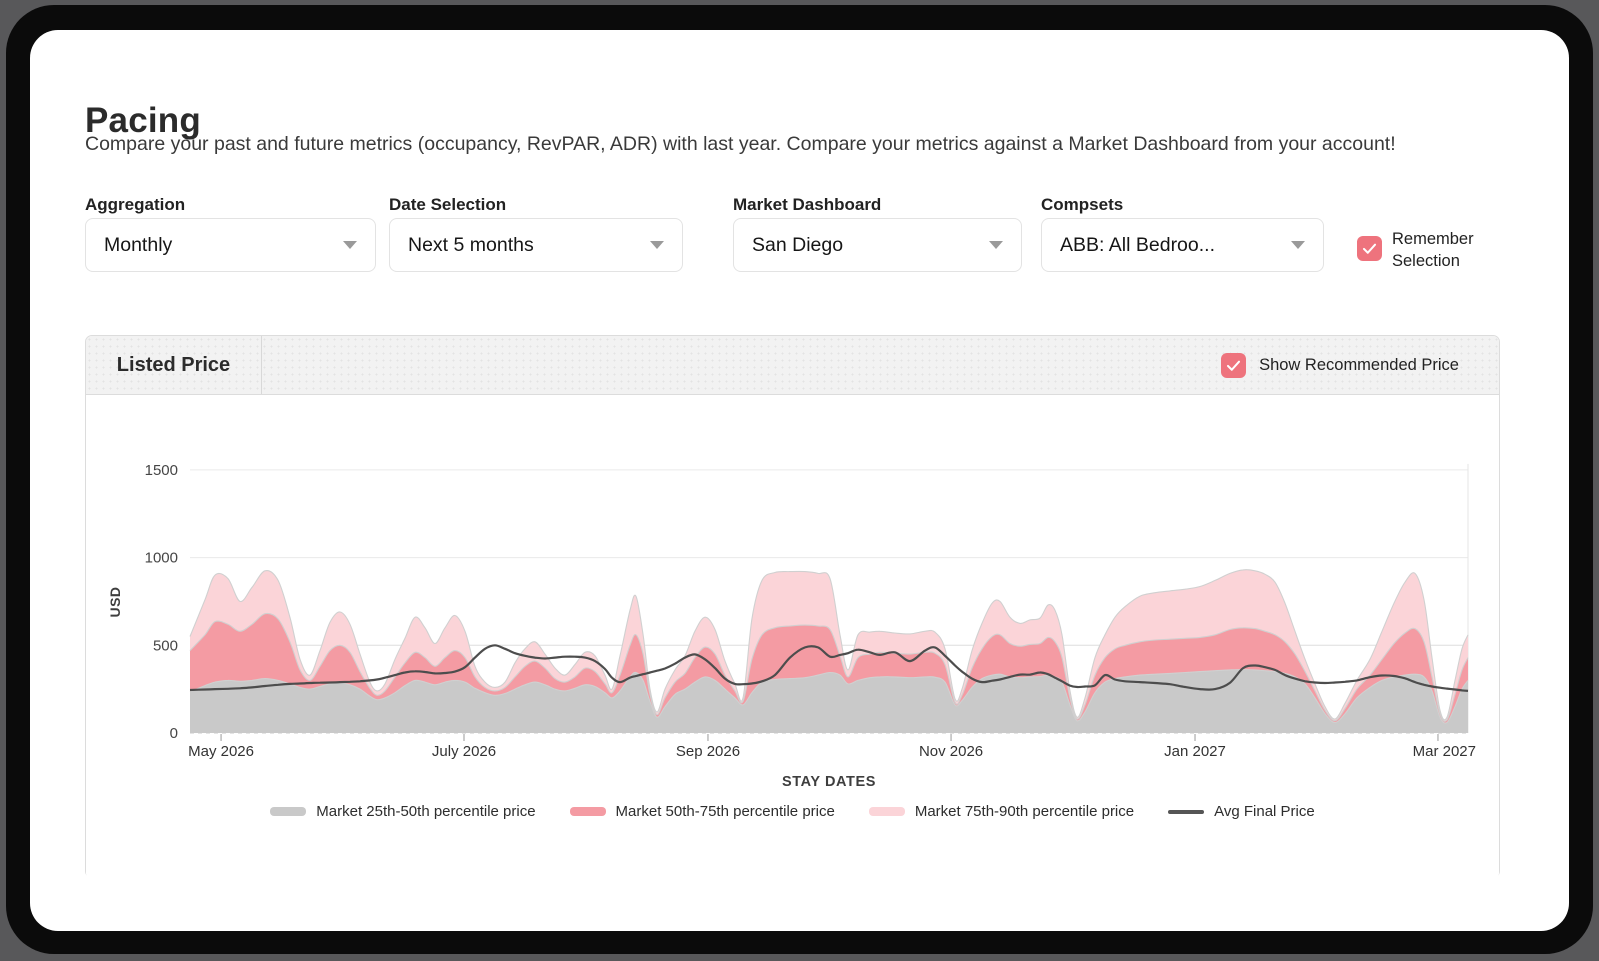 This screenshot has height=961, width=1599. What do you see at coordinates (725, 811) in the screenshot?
I see `legend-label: Market 50th-75th percentile price` at bounding box center [725, 811].